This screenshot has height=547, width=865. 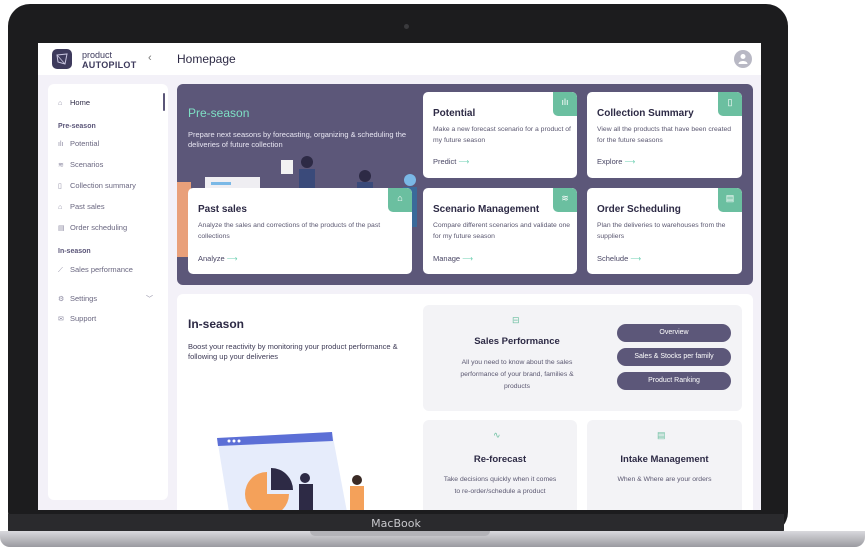 What do you see at coordinates (222, 209) in the screenshot?
I see `card-title: Past sales` at bounding box center [222, 209].